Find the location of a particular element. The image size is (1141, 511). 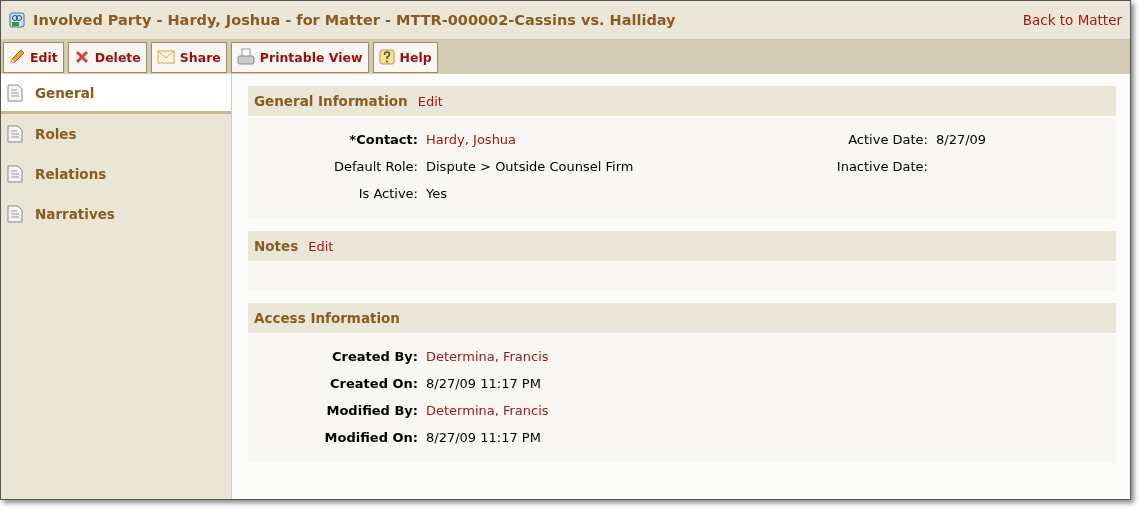

back-link: Back to Matter is located at coordinates (1072, 20).